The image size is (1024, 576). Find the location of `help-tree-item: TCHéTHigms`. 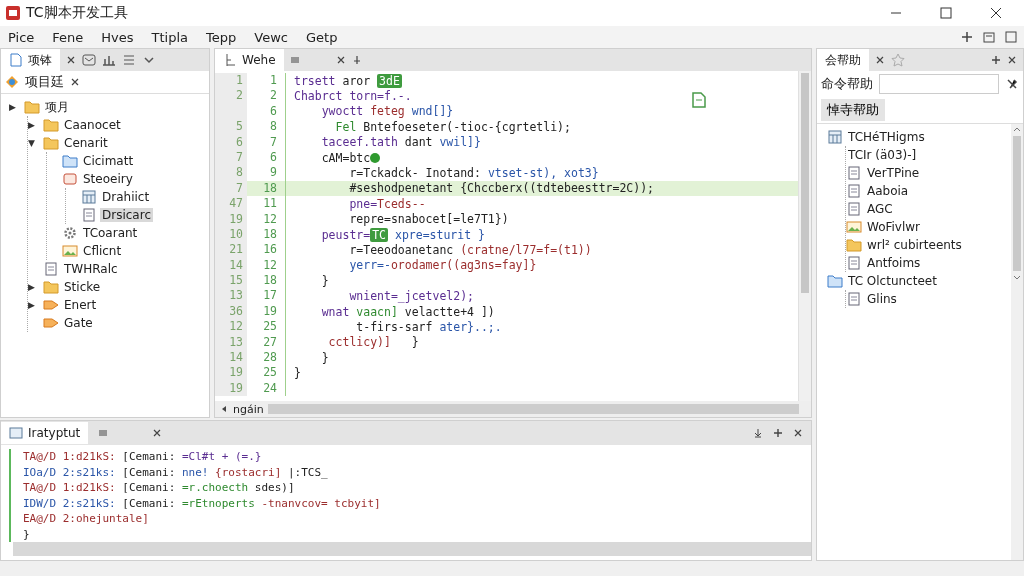

help-tree-item: TCHéTHigms is located at coordinates (886, 137).